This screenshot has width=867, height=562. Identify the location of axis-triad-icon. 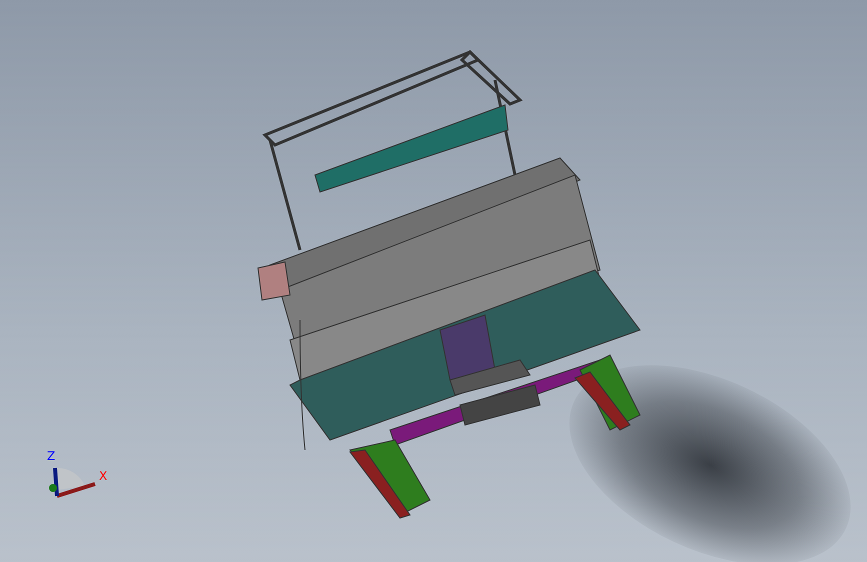
(72, 482).